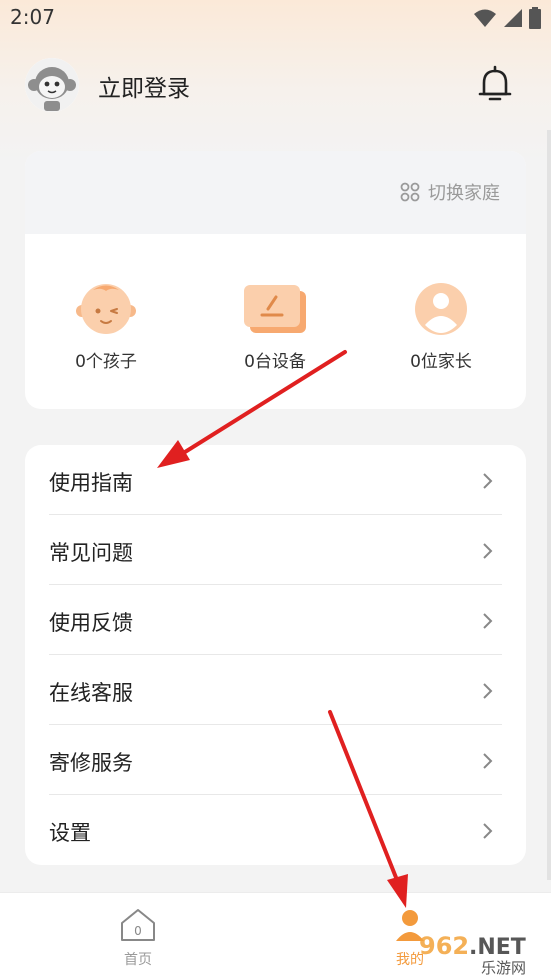  I want to click on menu-item-feedback: 使用反馈, so click(275, 620).